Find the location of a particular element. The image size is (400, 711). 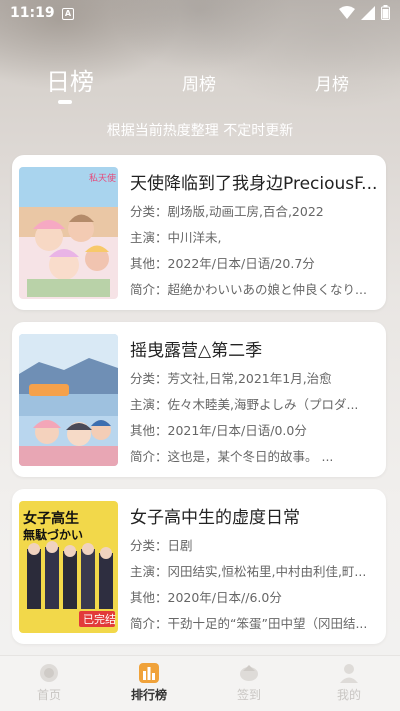

wifi-icon is located at coordinates (347, 12).